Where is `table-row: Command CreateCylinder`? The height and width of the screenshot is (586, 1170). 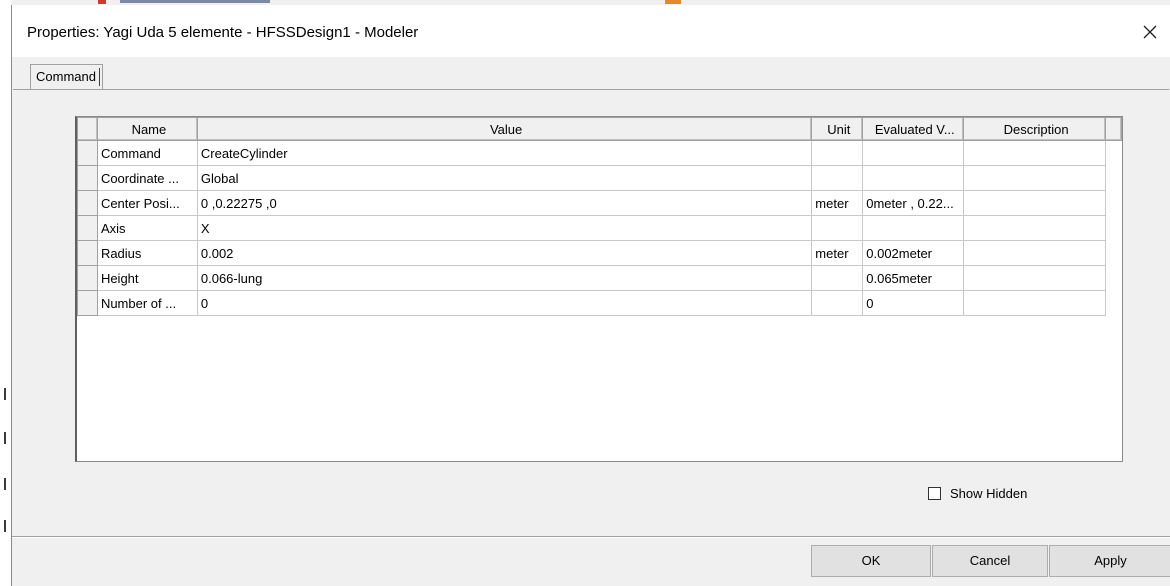
table-row: Command CreateCylinder is located at coordinates (599, 153).